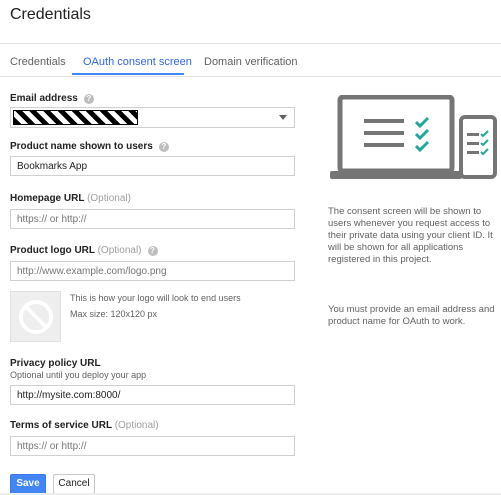  Describe the element at coordinates (250, 76) in the screenshot. I see `tabs-divider` at that location.